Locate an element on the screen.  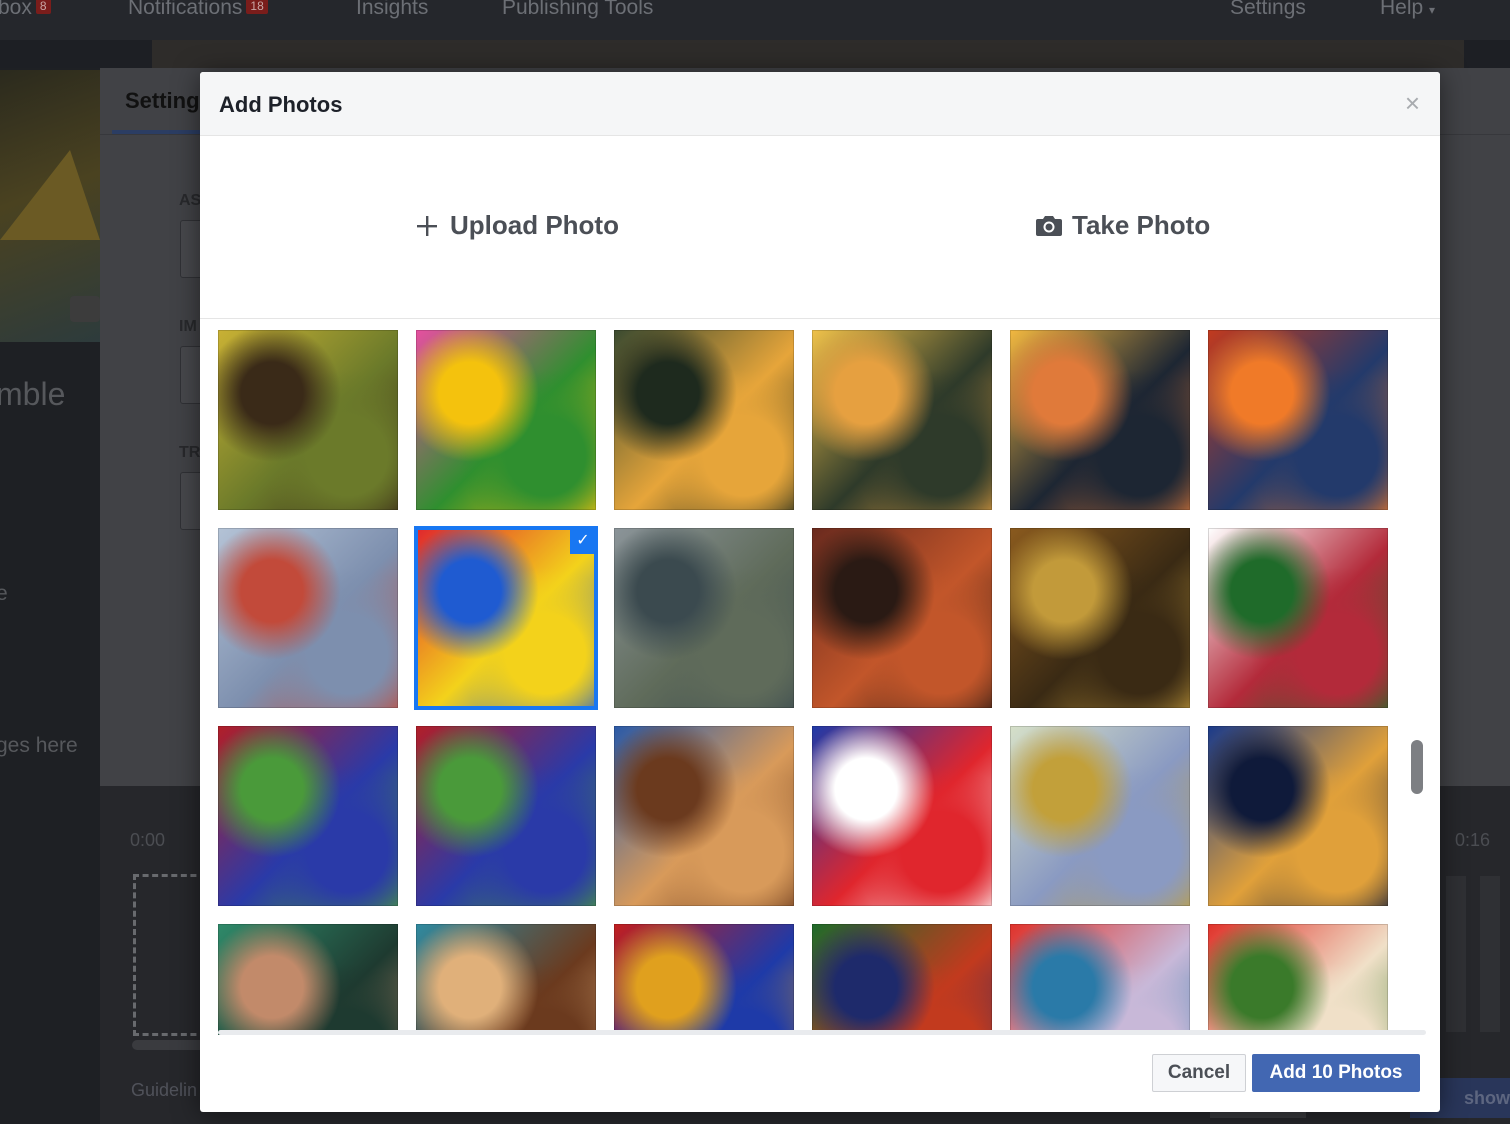
nav-inbox: box 8 is located at coordinates (25, 10).